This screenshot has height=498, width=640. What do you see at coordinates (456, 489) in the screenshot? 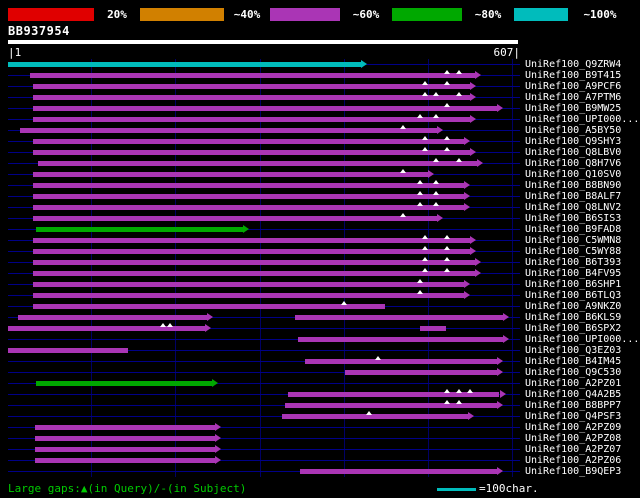
I see `scale-sample-line-icon` at bounding box center [456, 489].